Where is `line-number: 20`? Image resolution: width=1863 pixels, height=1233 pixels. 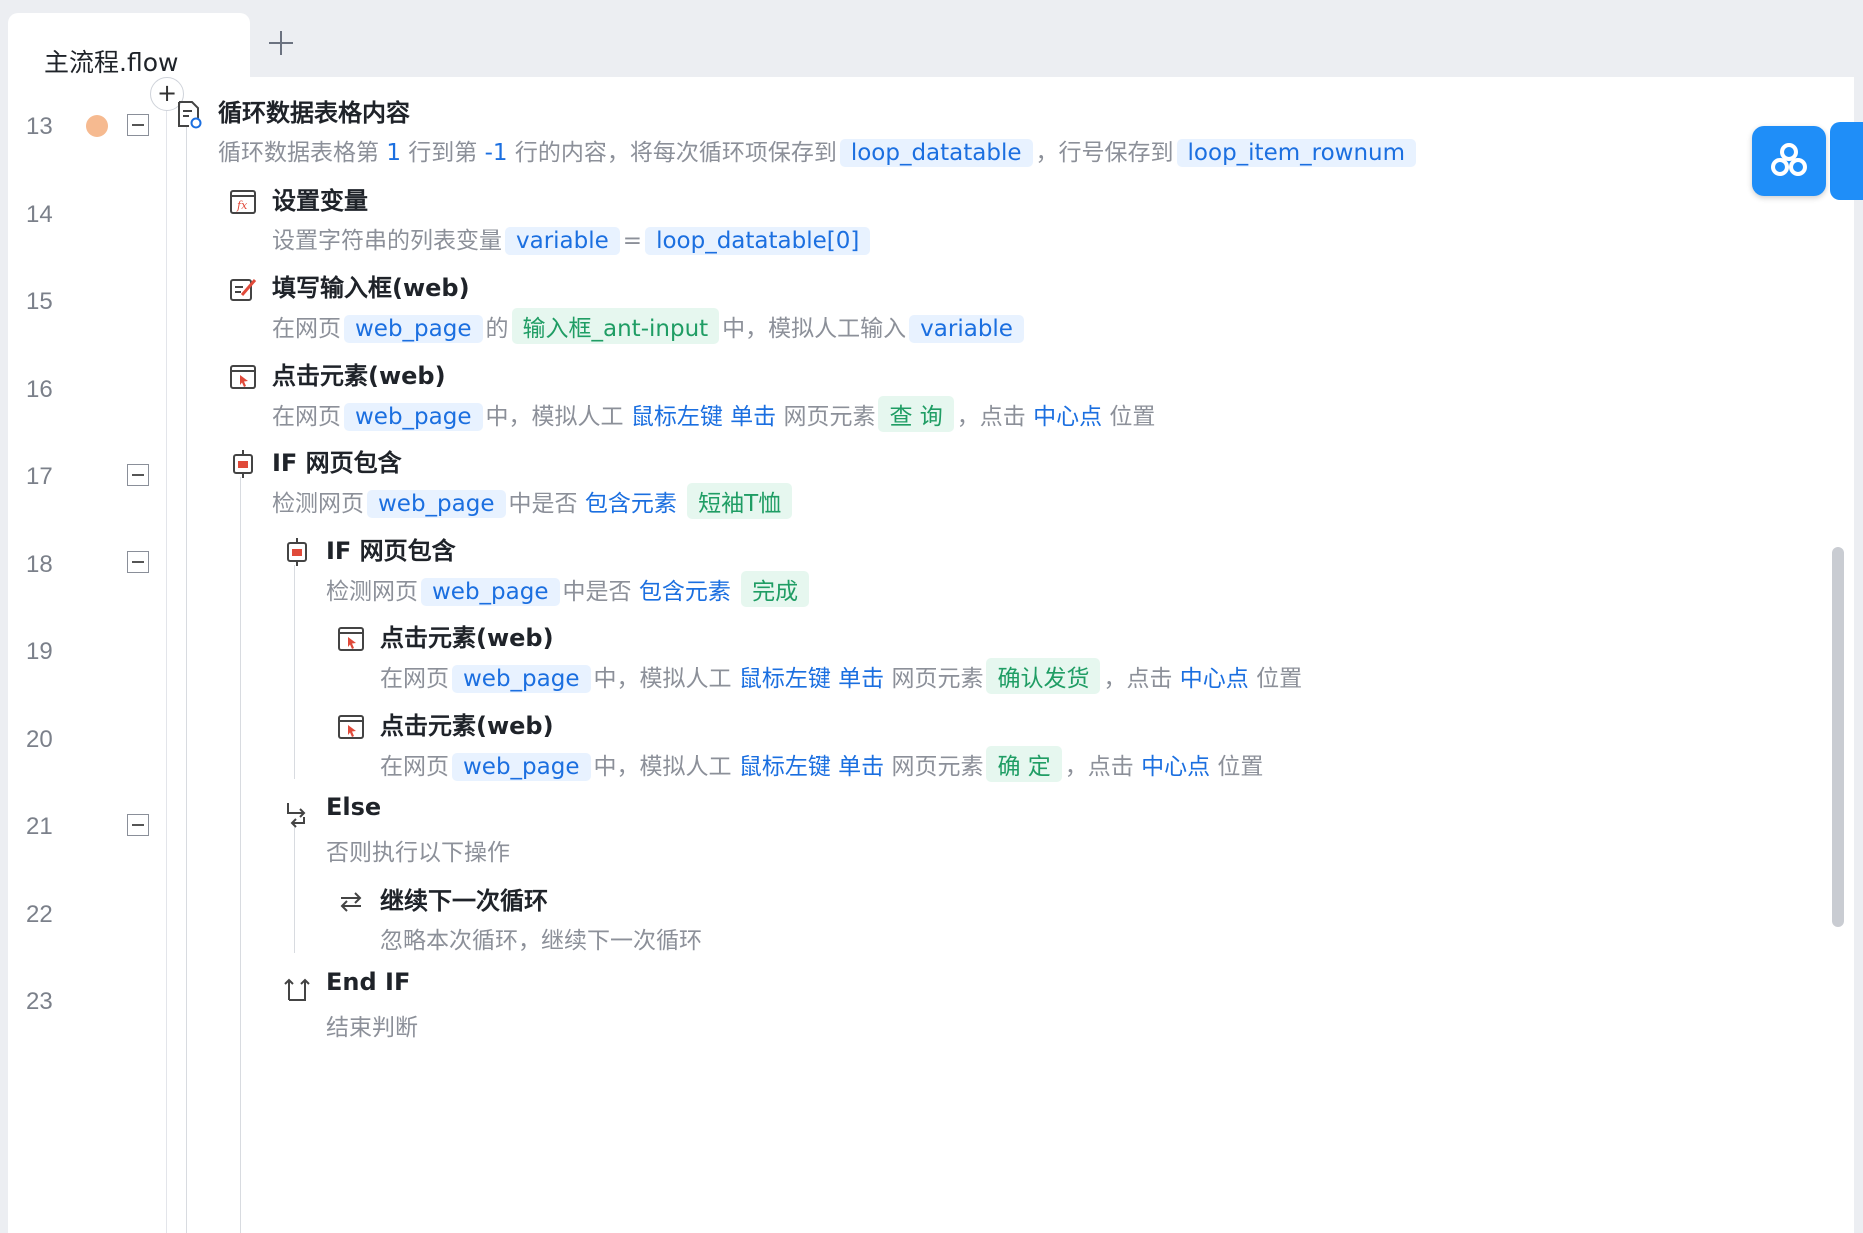 line-number: 20 is located at coordinates (39, 739).